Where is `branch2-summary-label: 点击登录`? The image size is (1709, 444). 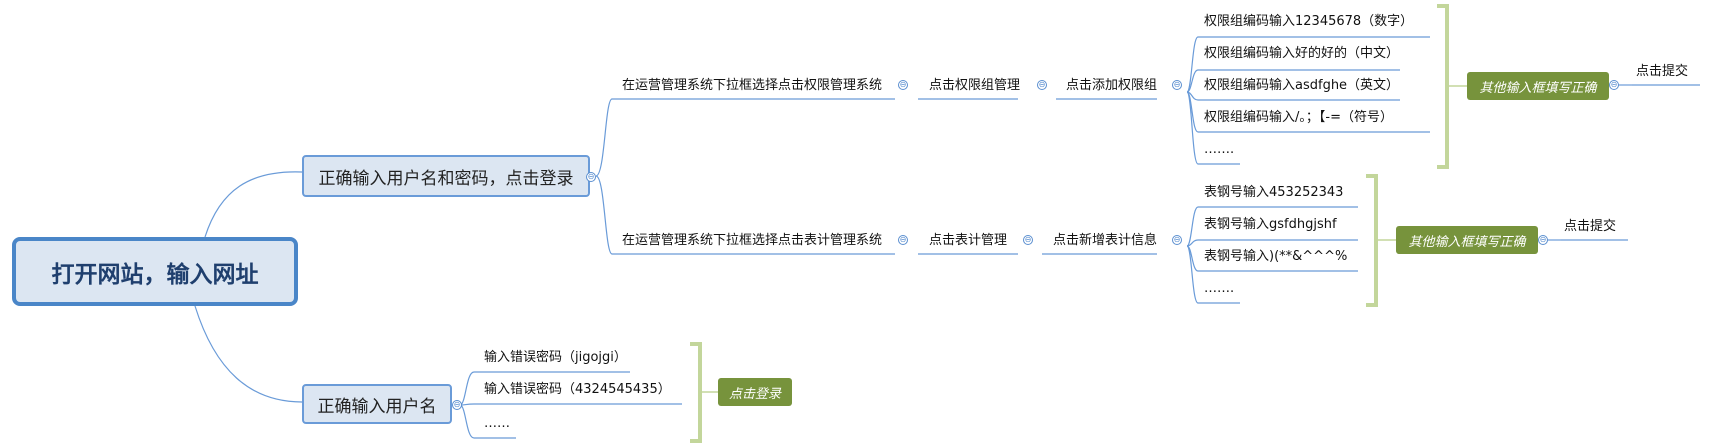
branch2-summary-label: 点击登录 is located at coordinates (754, 394).